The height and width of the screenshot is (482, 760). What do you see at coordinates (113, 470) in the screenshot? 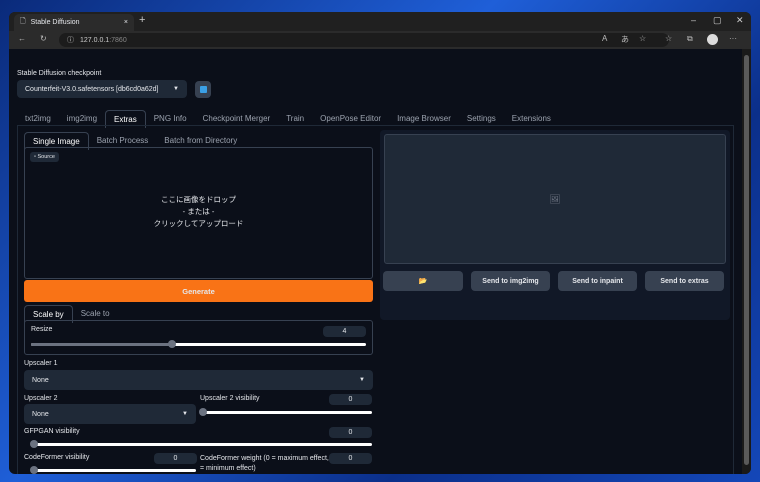
I see `codeformer-visibility-slider` at bounding box center [113, 470].